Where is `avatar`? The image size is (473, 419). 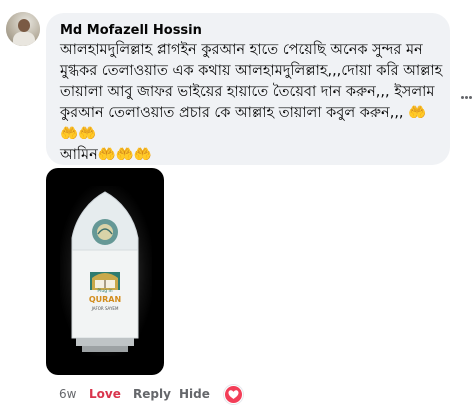
avatar is located at coordinates (23, 29).